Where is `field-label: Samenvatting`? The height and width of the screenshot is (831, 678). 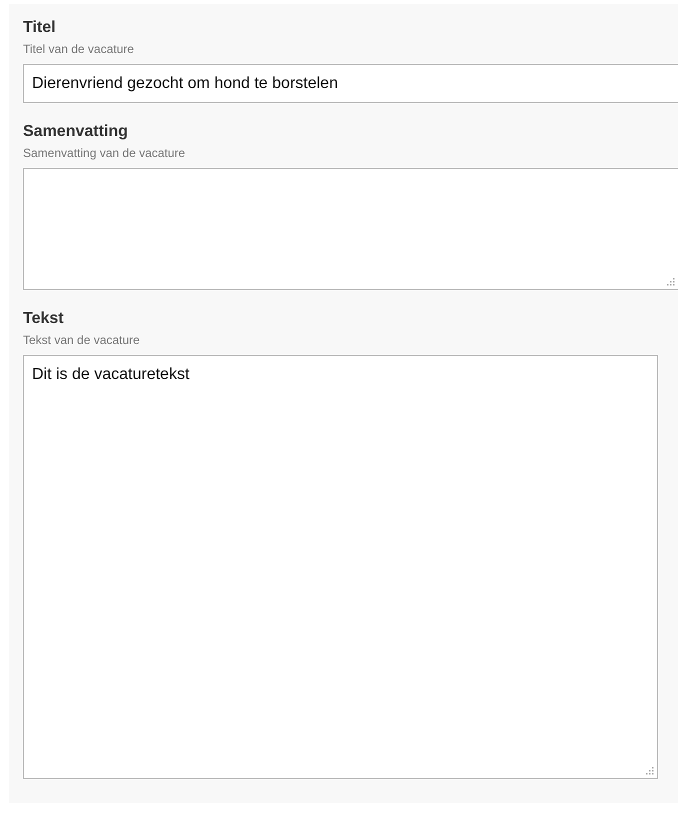 field-label: Samenvatting is located at coordinates (76, 132).